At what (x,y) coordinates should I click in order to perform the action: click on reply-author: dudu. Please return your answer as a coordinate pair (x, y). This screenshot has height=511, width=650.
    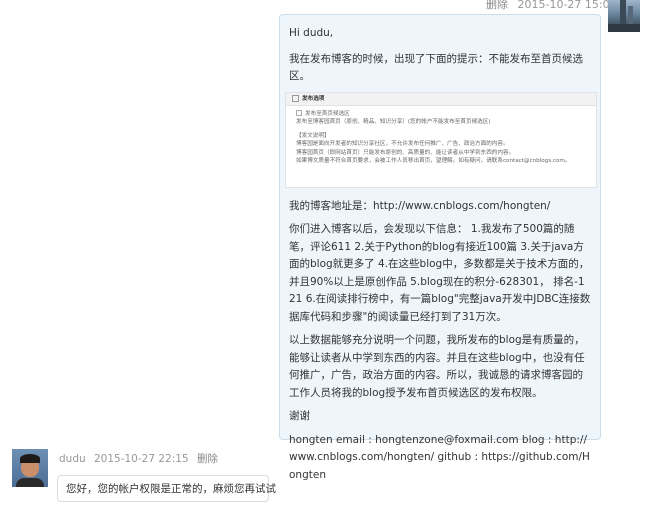
    Looking at the image, I should click on (72, 459).